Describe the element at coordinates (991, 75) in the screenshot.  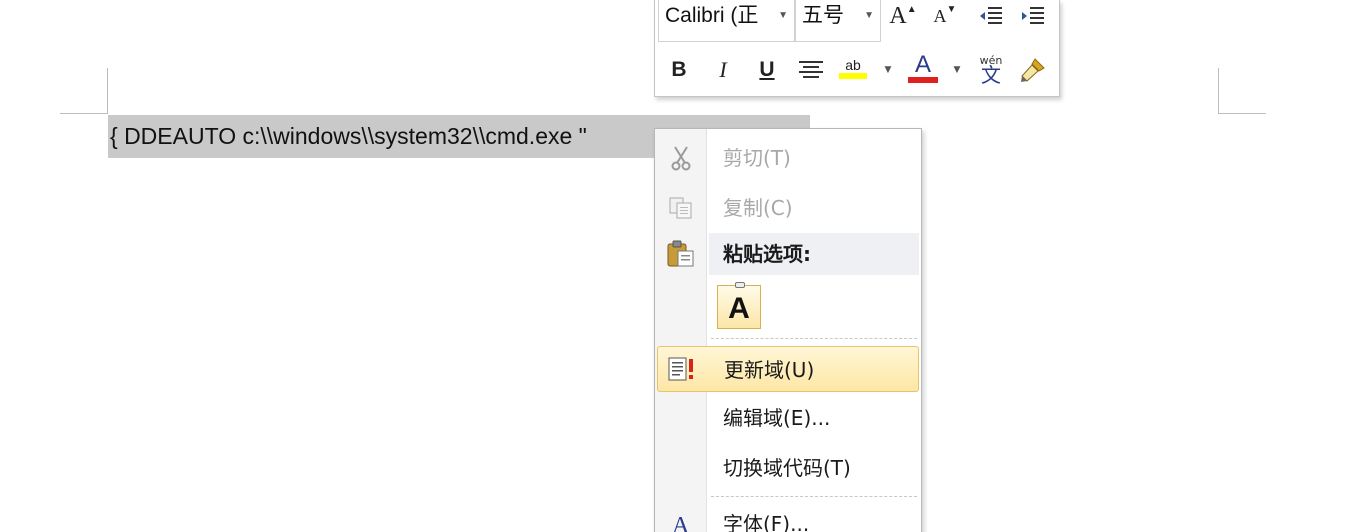
I see `phonetic-guide-icon: 文` at that location.